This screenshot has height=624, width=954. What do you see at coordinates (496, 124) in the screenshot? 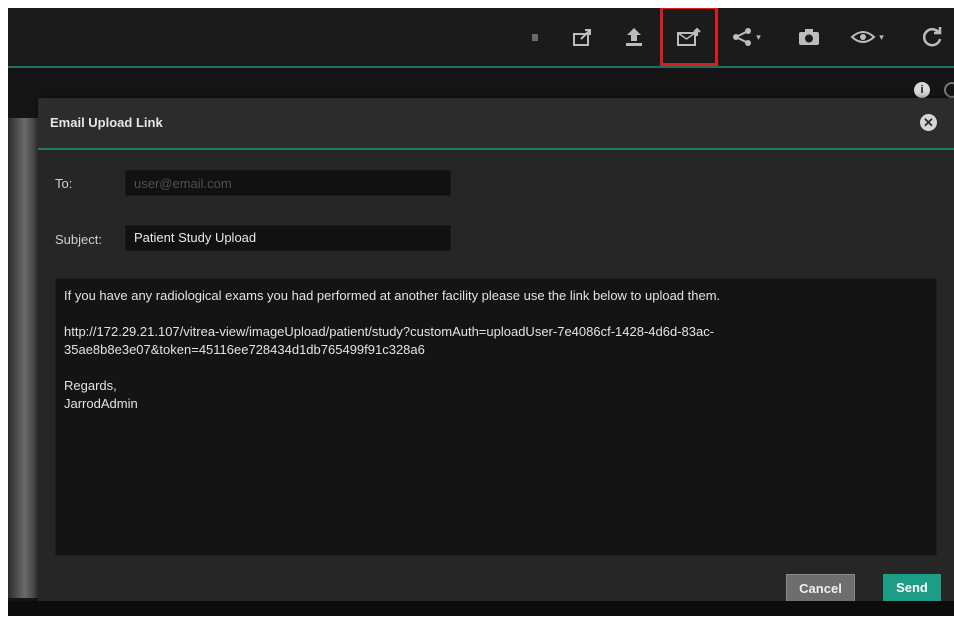
I see `dialog-header: Email Upload Link ✕` at bounding box center [496, 124].